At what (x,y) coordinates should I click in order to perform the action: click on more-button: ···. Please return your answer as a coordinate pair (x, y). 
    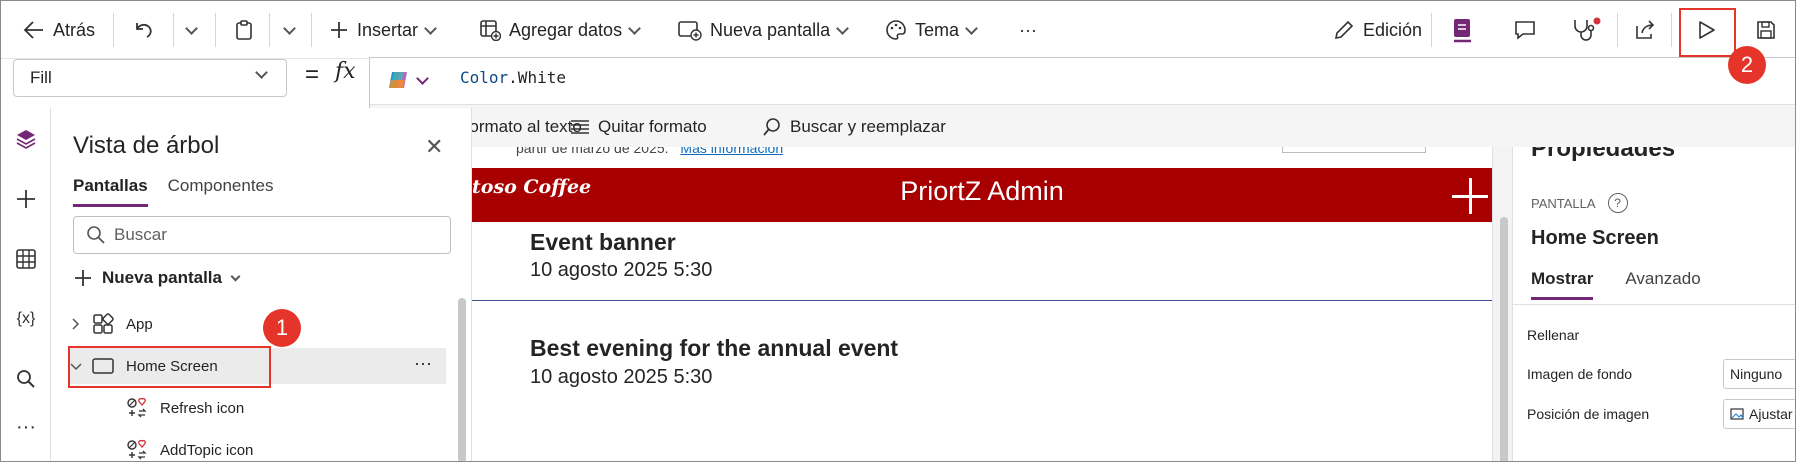
    Looking at the image, I should click on (1028, 30).